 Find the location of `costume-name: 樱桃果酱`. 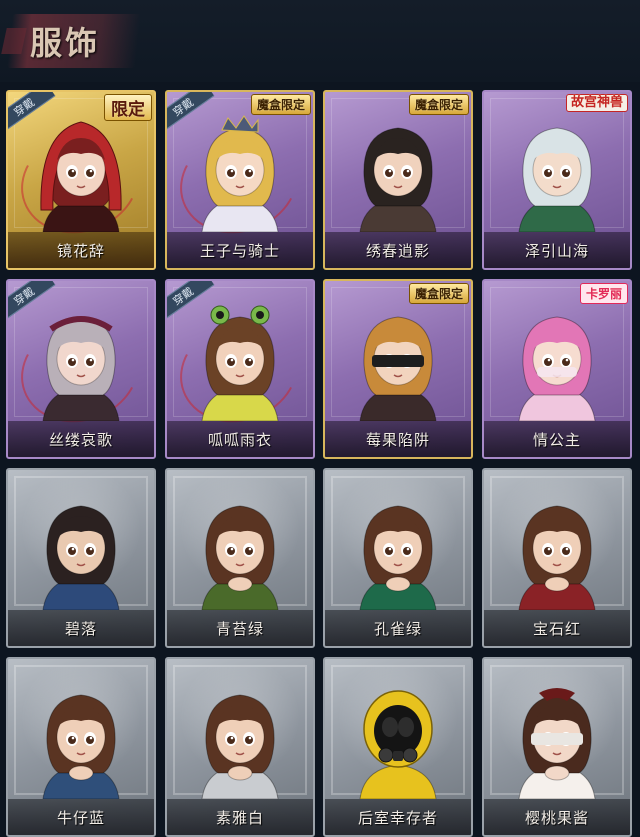

costume-name: 樱桃果酱 is located at coordinates (556, 817).